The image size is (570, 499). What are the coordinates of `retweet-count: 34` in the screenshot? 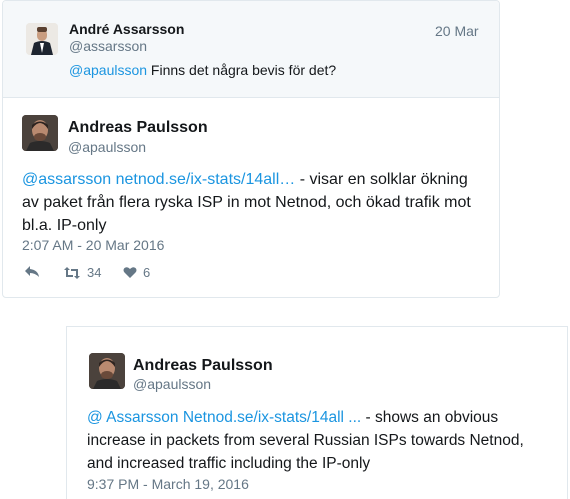 It's located at (94, 272).